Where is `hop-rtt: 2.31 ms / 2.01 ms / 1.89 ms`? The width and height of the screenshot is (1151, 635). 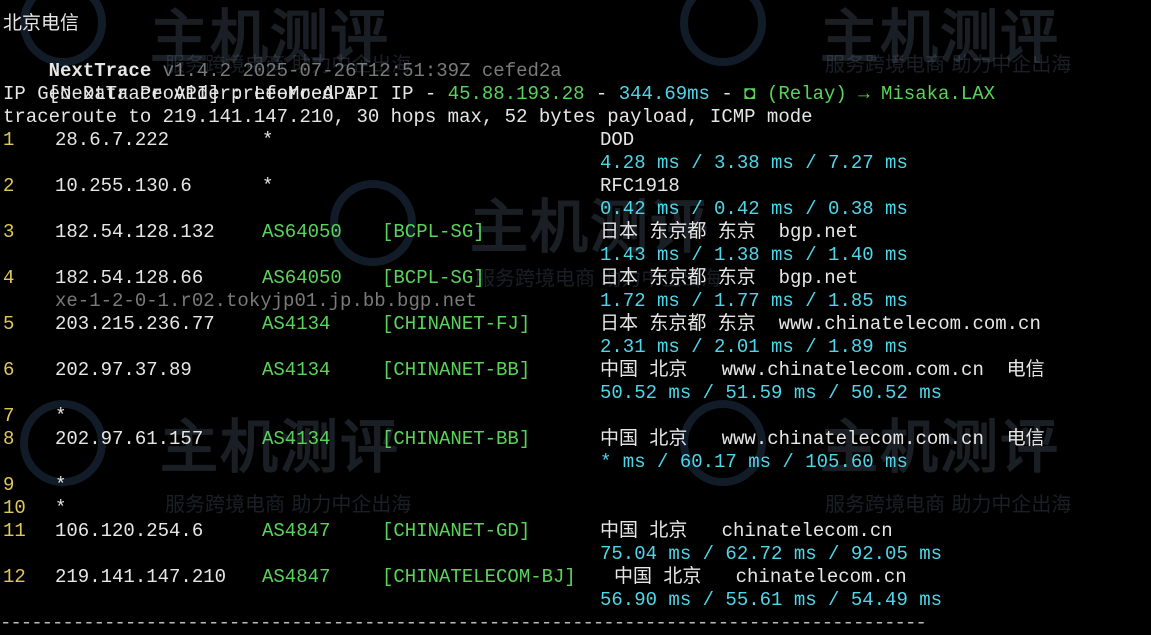 hop-rtt: 2.31 ms / 2.01 ms / 1.89 ms is located at coordinates (754, 347).